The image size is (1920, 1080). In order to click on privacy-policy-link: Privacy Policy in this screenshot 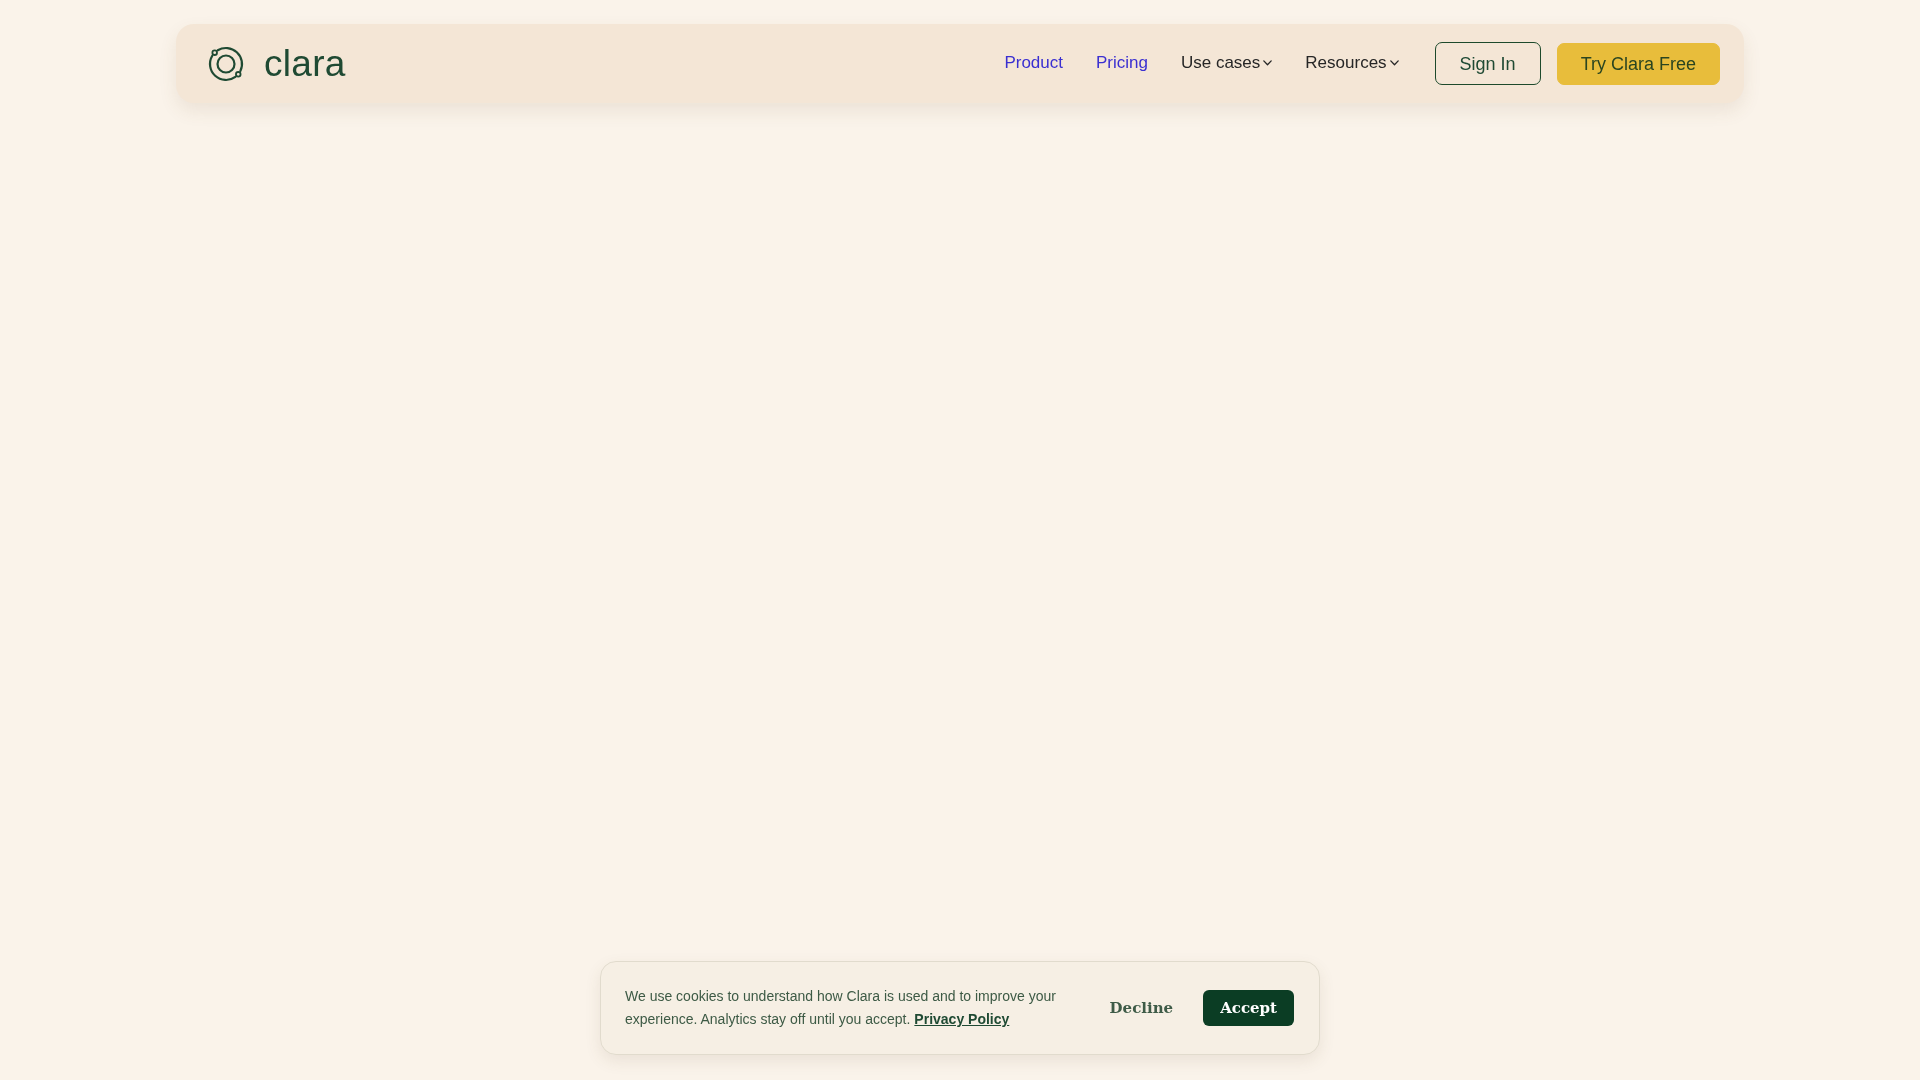, I will do `click(962, 1019)`.